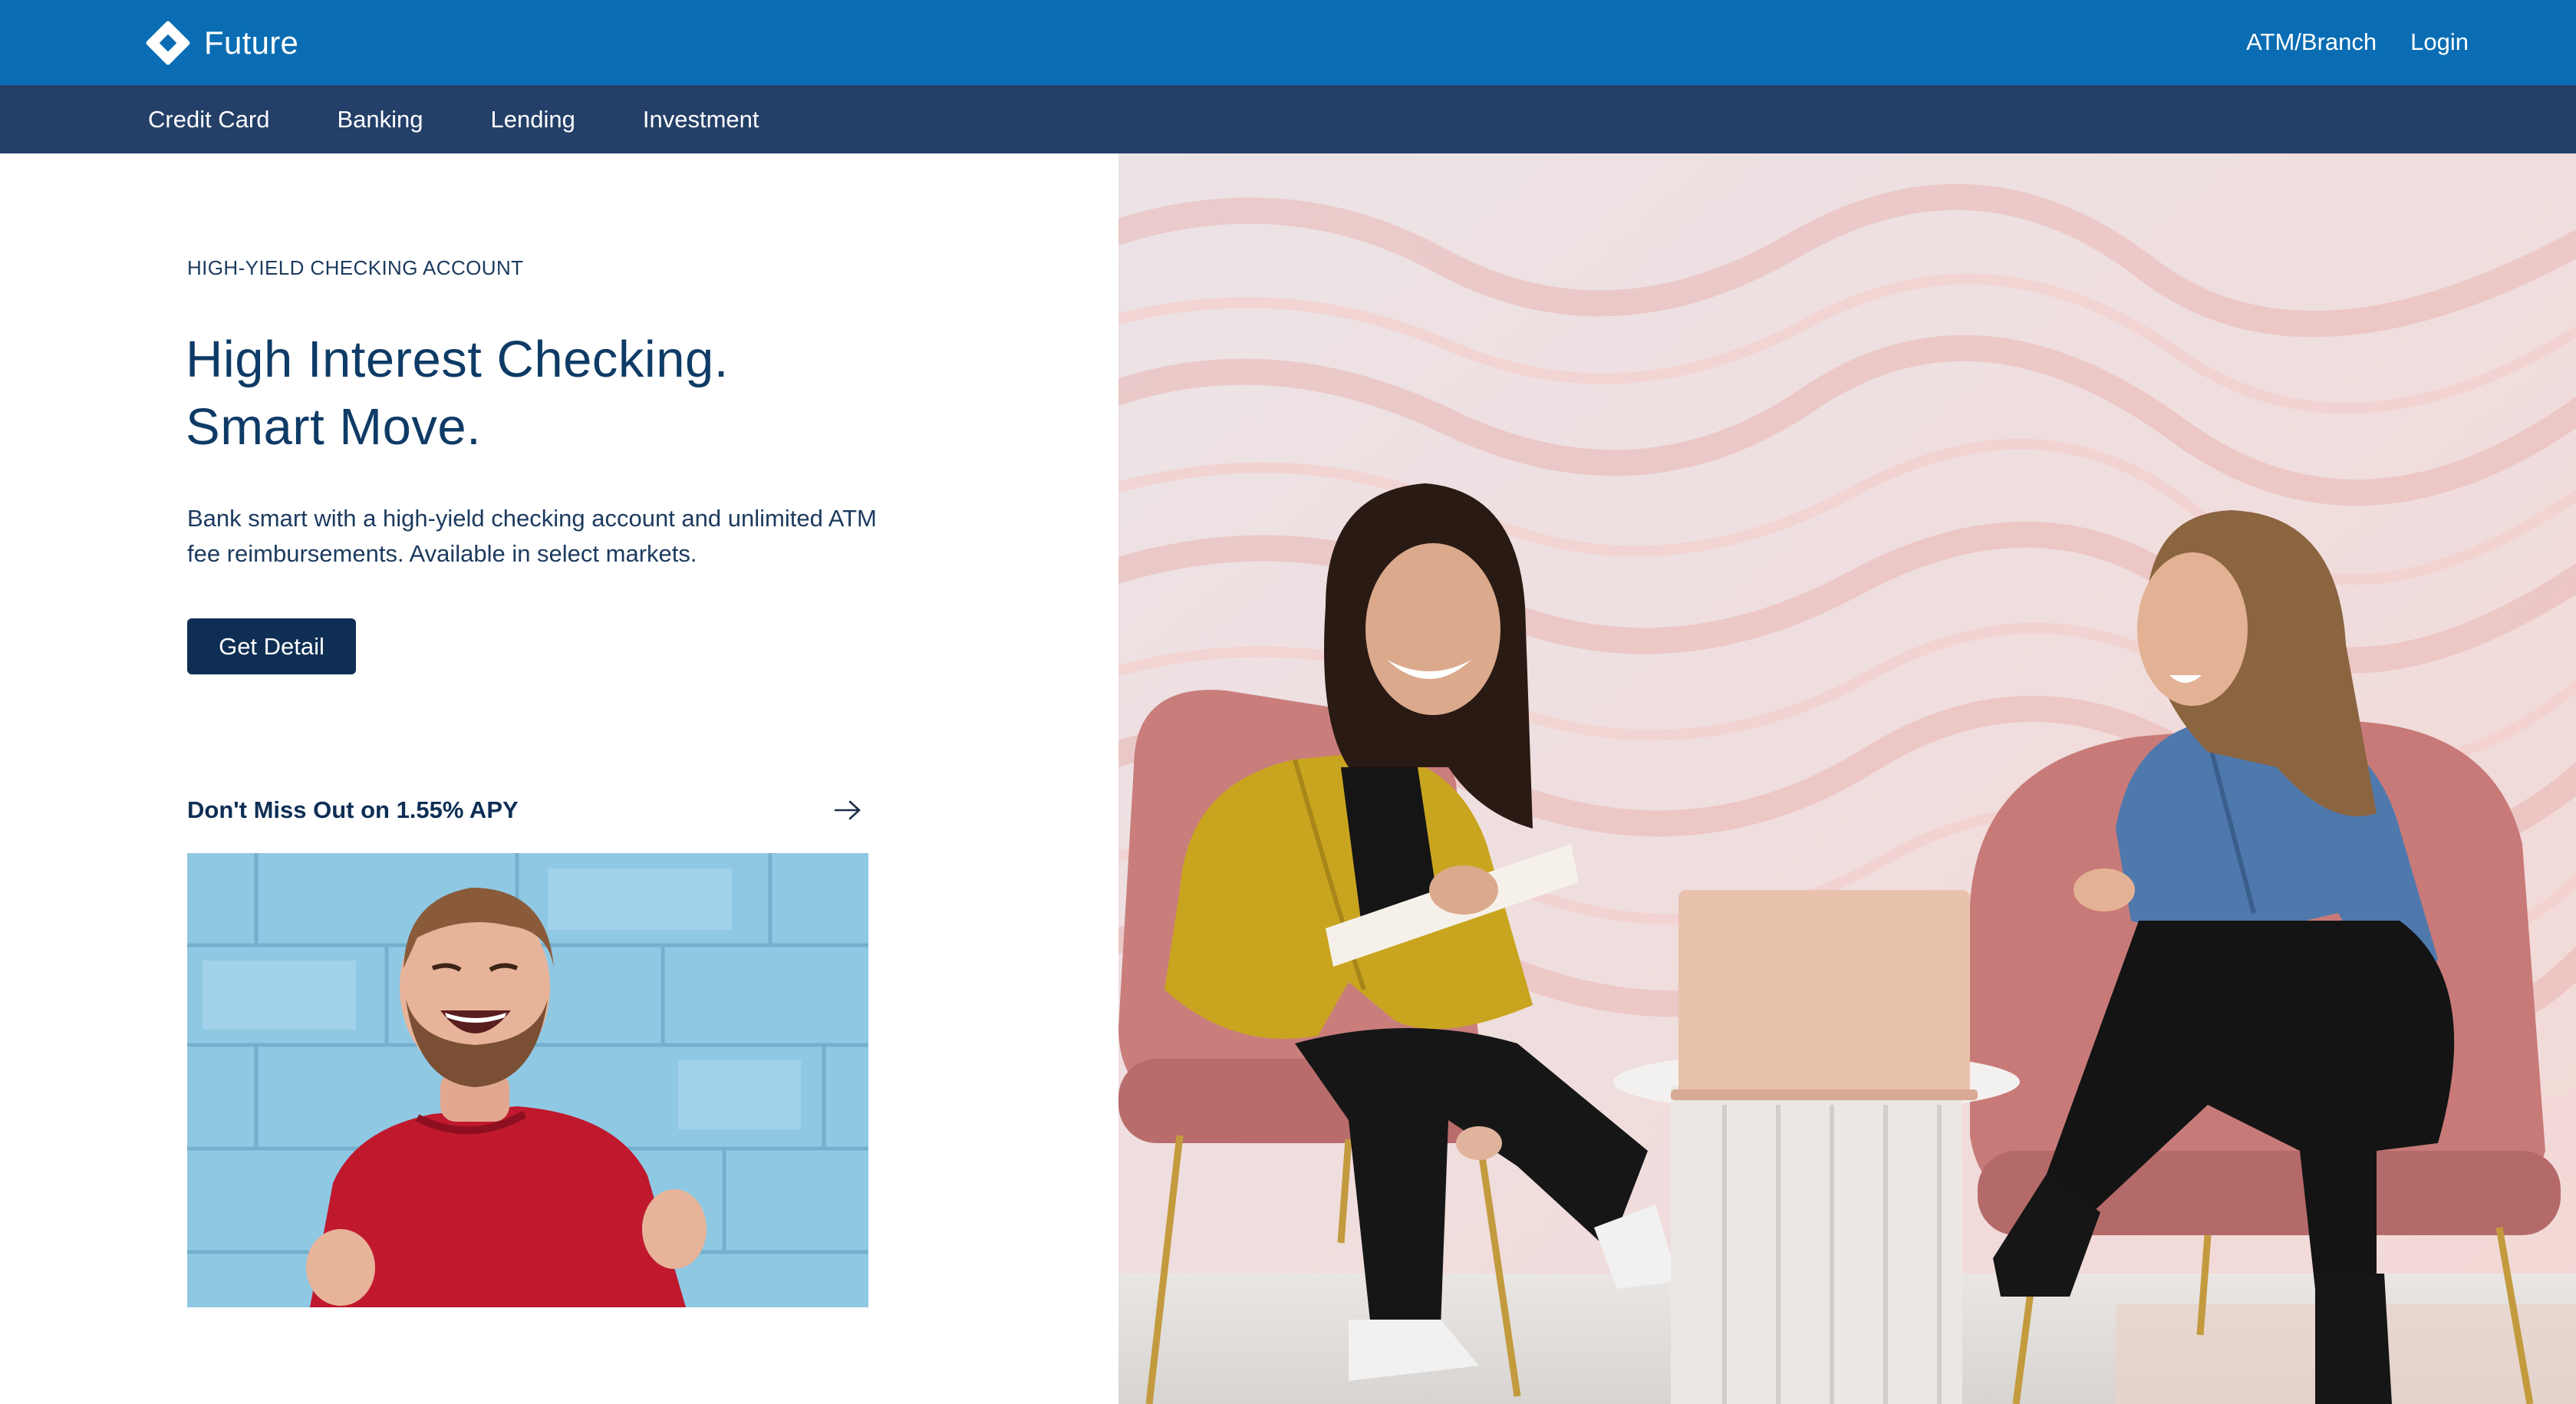  Describe the element at coordinates (251, 43) in the screenshot. I see `brand-name: Future` at that location.